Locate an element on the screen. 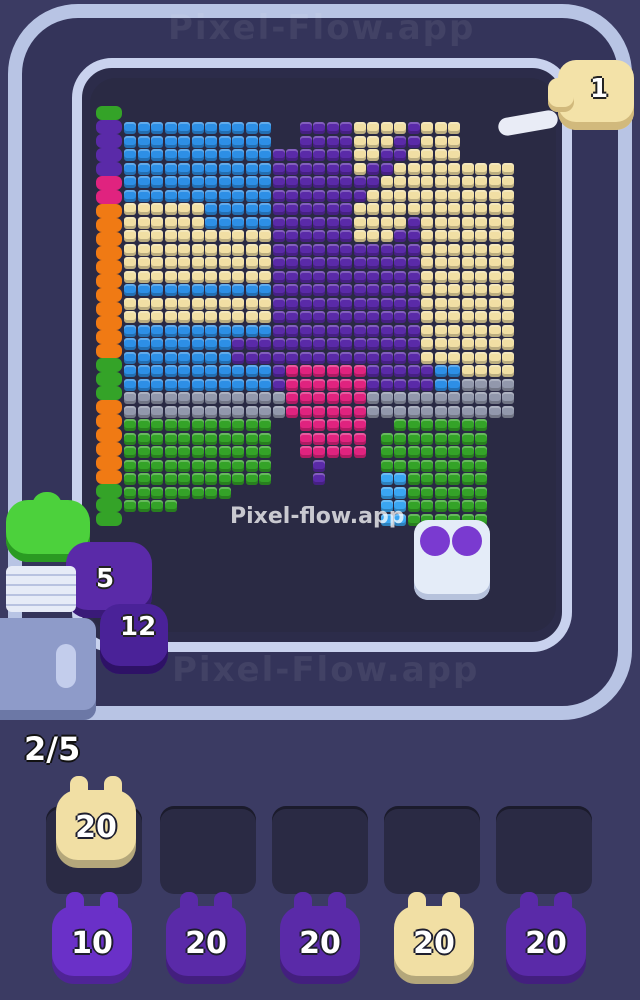  holder-cup is located at coordinates (452, 560).